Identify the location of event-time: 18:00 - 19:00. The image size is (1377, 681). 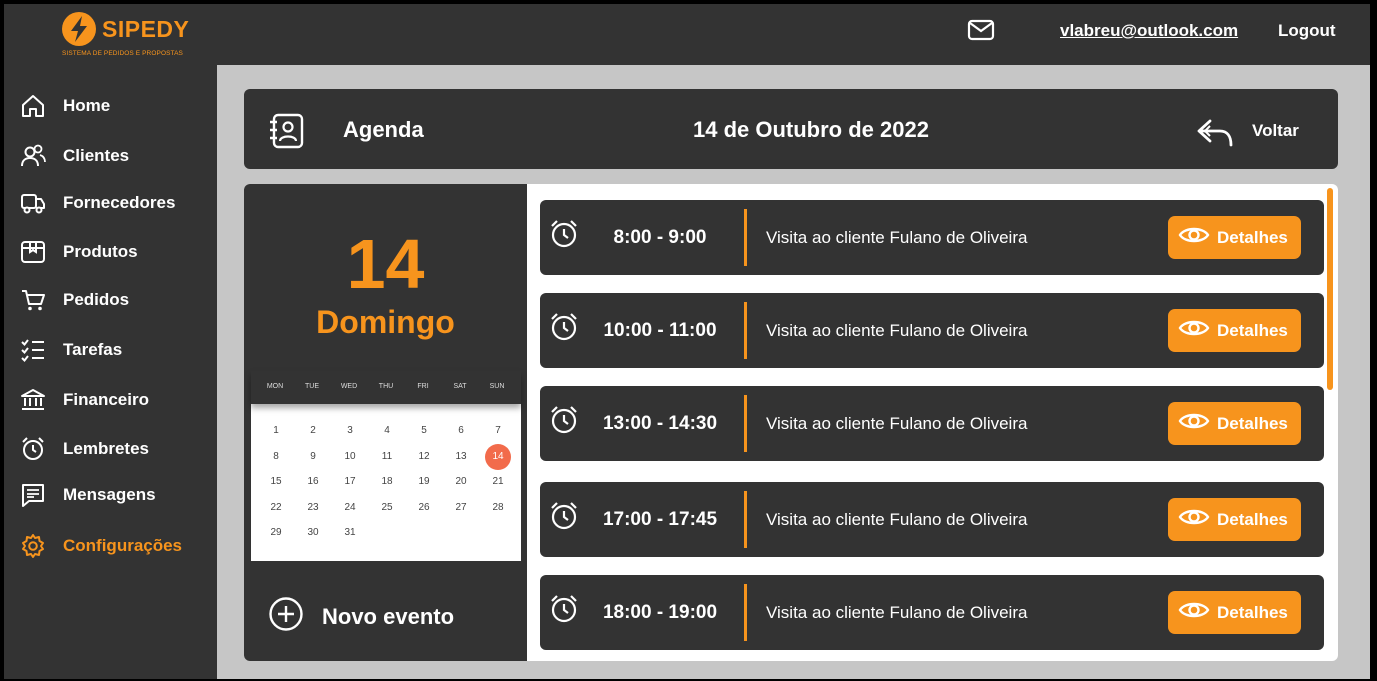
(660, 612).